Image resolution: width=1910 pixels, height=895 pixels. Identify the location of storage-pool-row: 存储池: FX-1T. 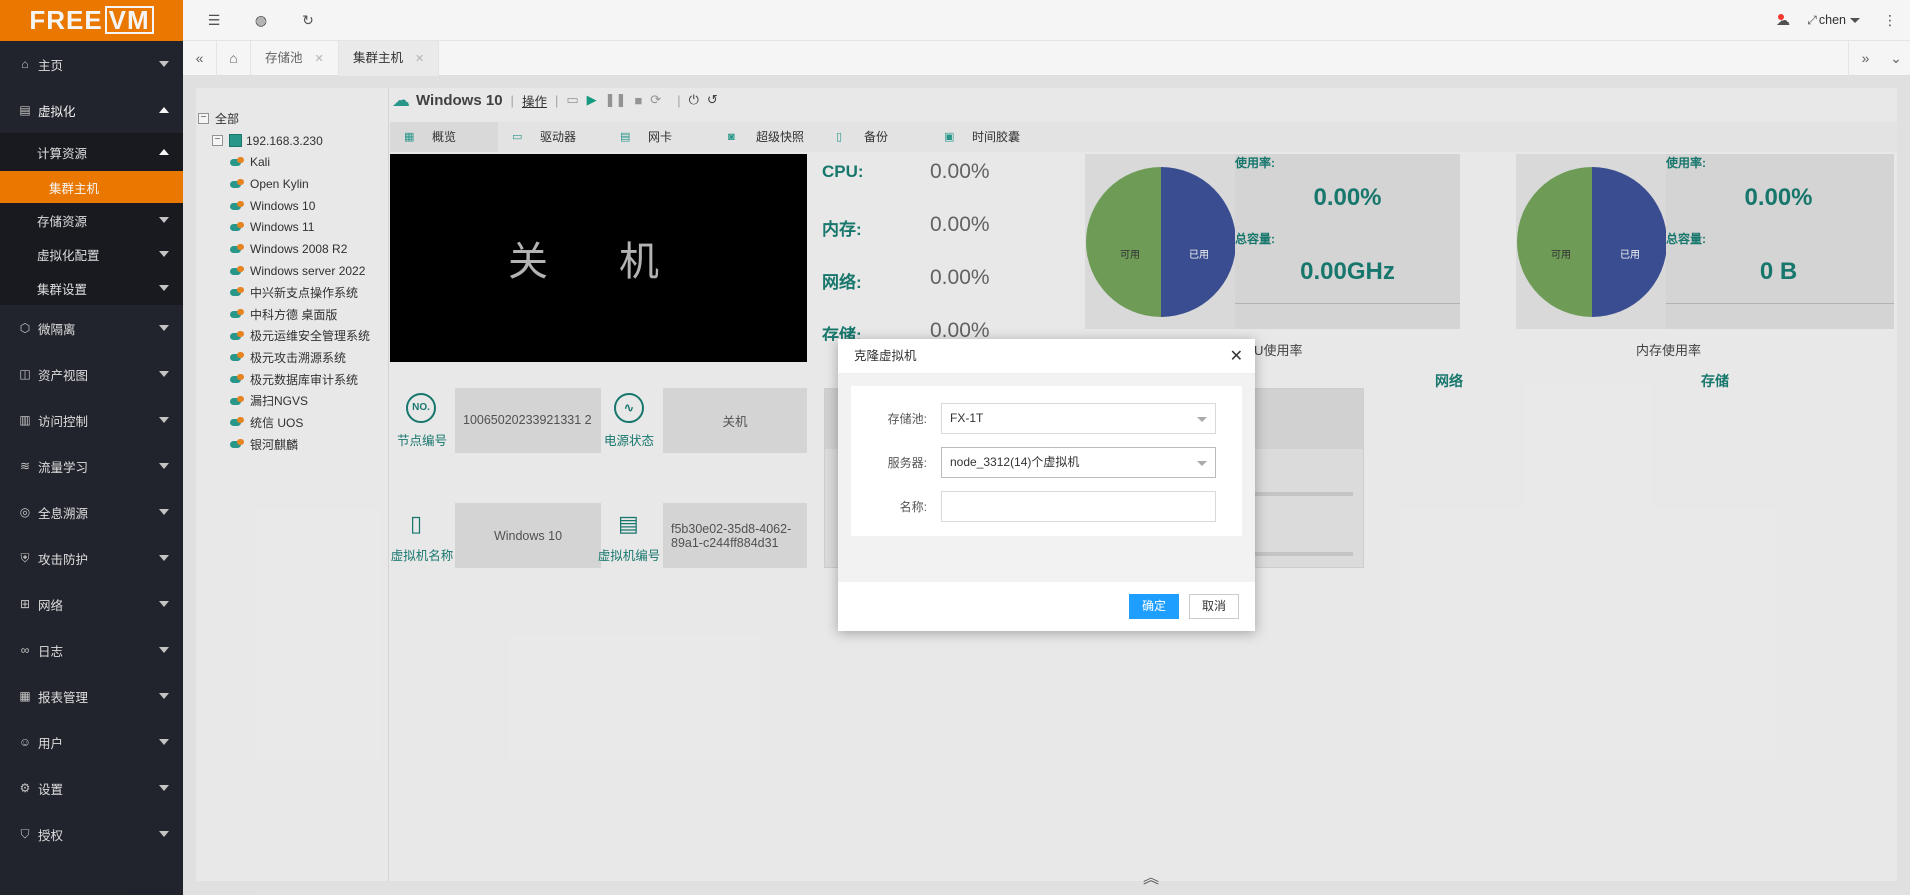
(1046, 418).